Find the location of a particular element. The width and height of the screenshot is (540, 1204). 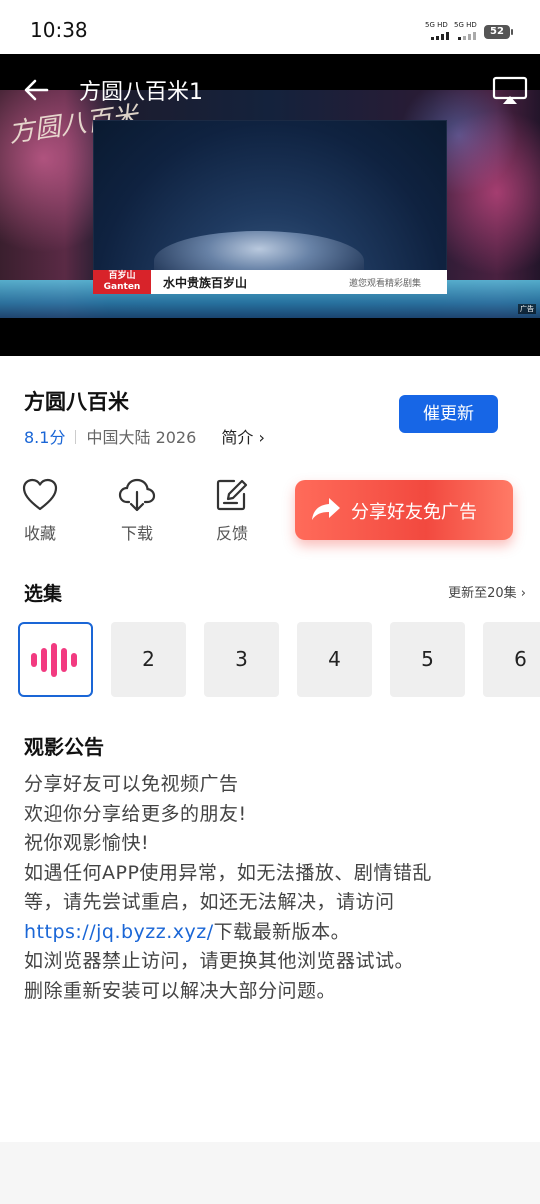

ad-video-frame is located at coordinates (270, 205).